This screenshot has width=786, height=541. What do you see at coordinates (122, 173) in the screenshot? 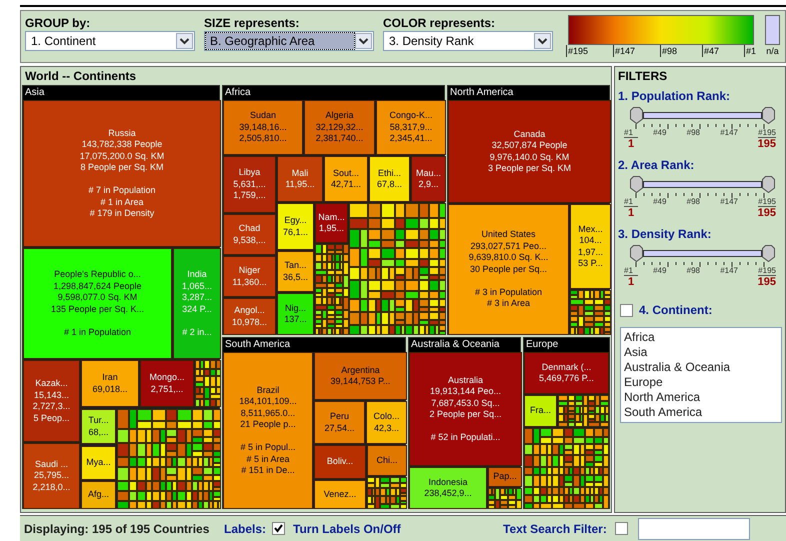
I see `country-cell: Russia 143,782,338 People 17,075,200.0 Sq. KM 8 People per Sq. KM # 7 in Population # 1 in Area # 179 in Density` at bounding box center [122, 173].